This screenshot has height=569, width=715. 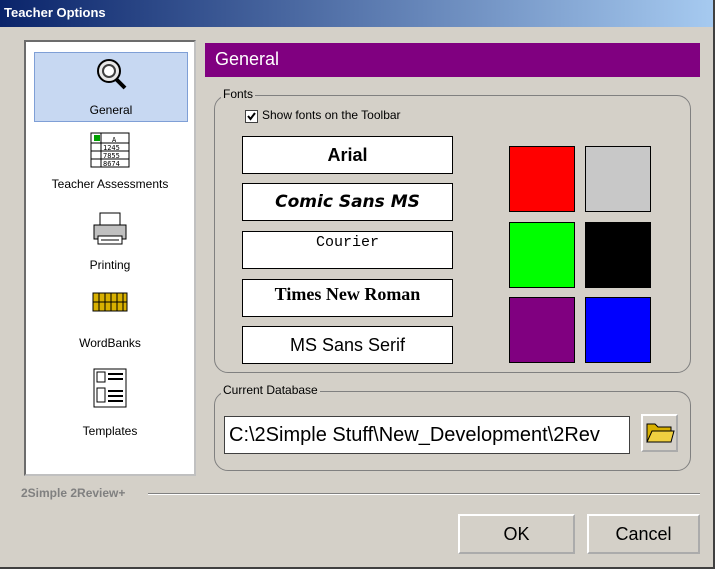 I want to click on cancel-button: Cancel, so click(x=643, y=534).